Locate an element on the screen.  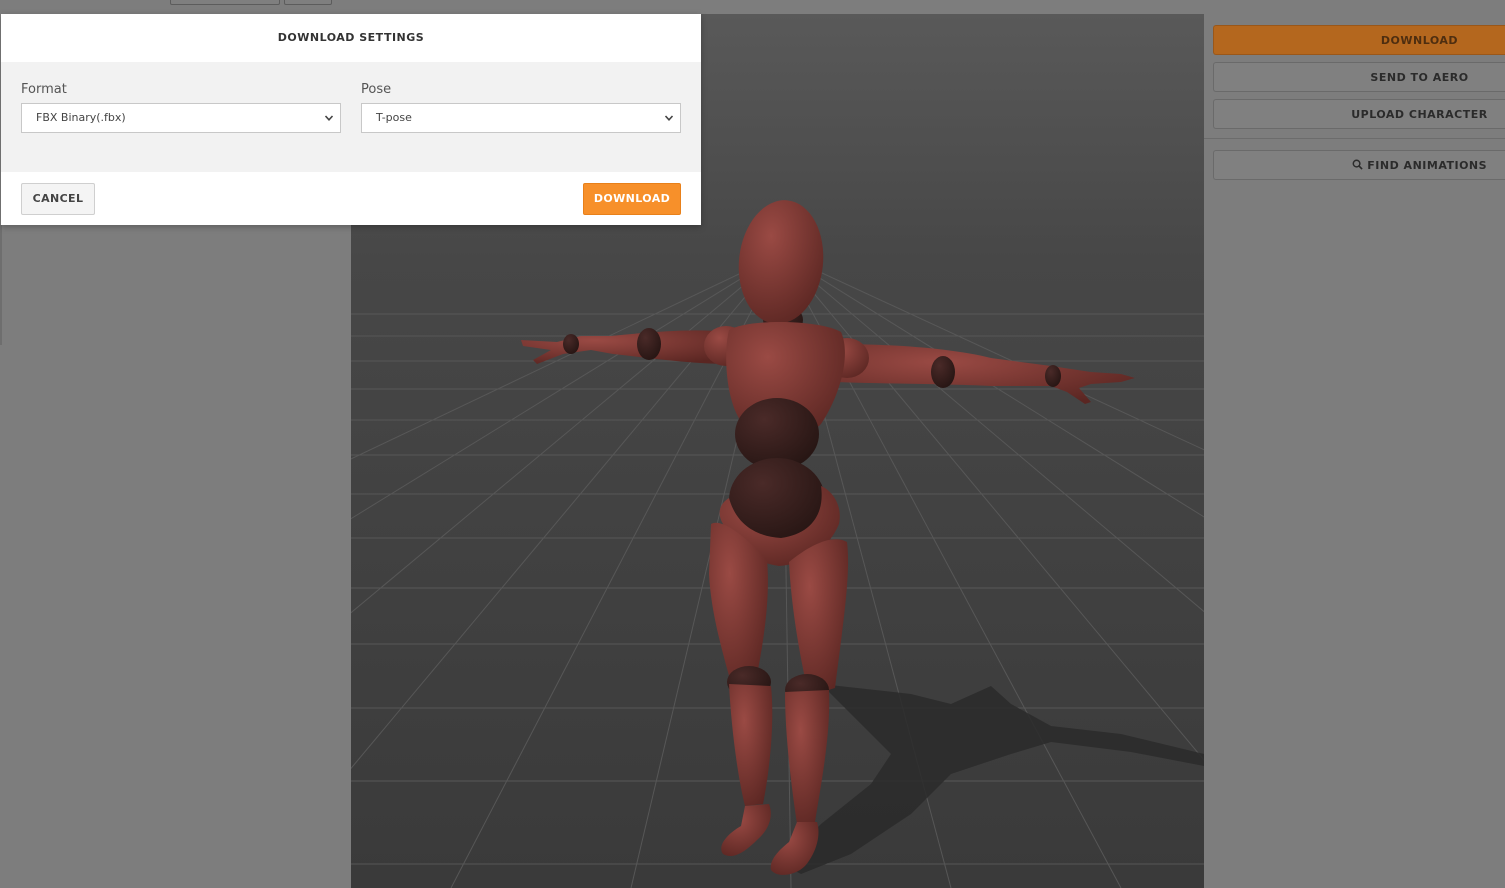
send-to-aero-button: SEND TO AERO is located at coordinates (1359, 77).